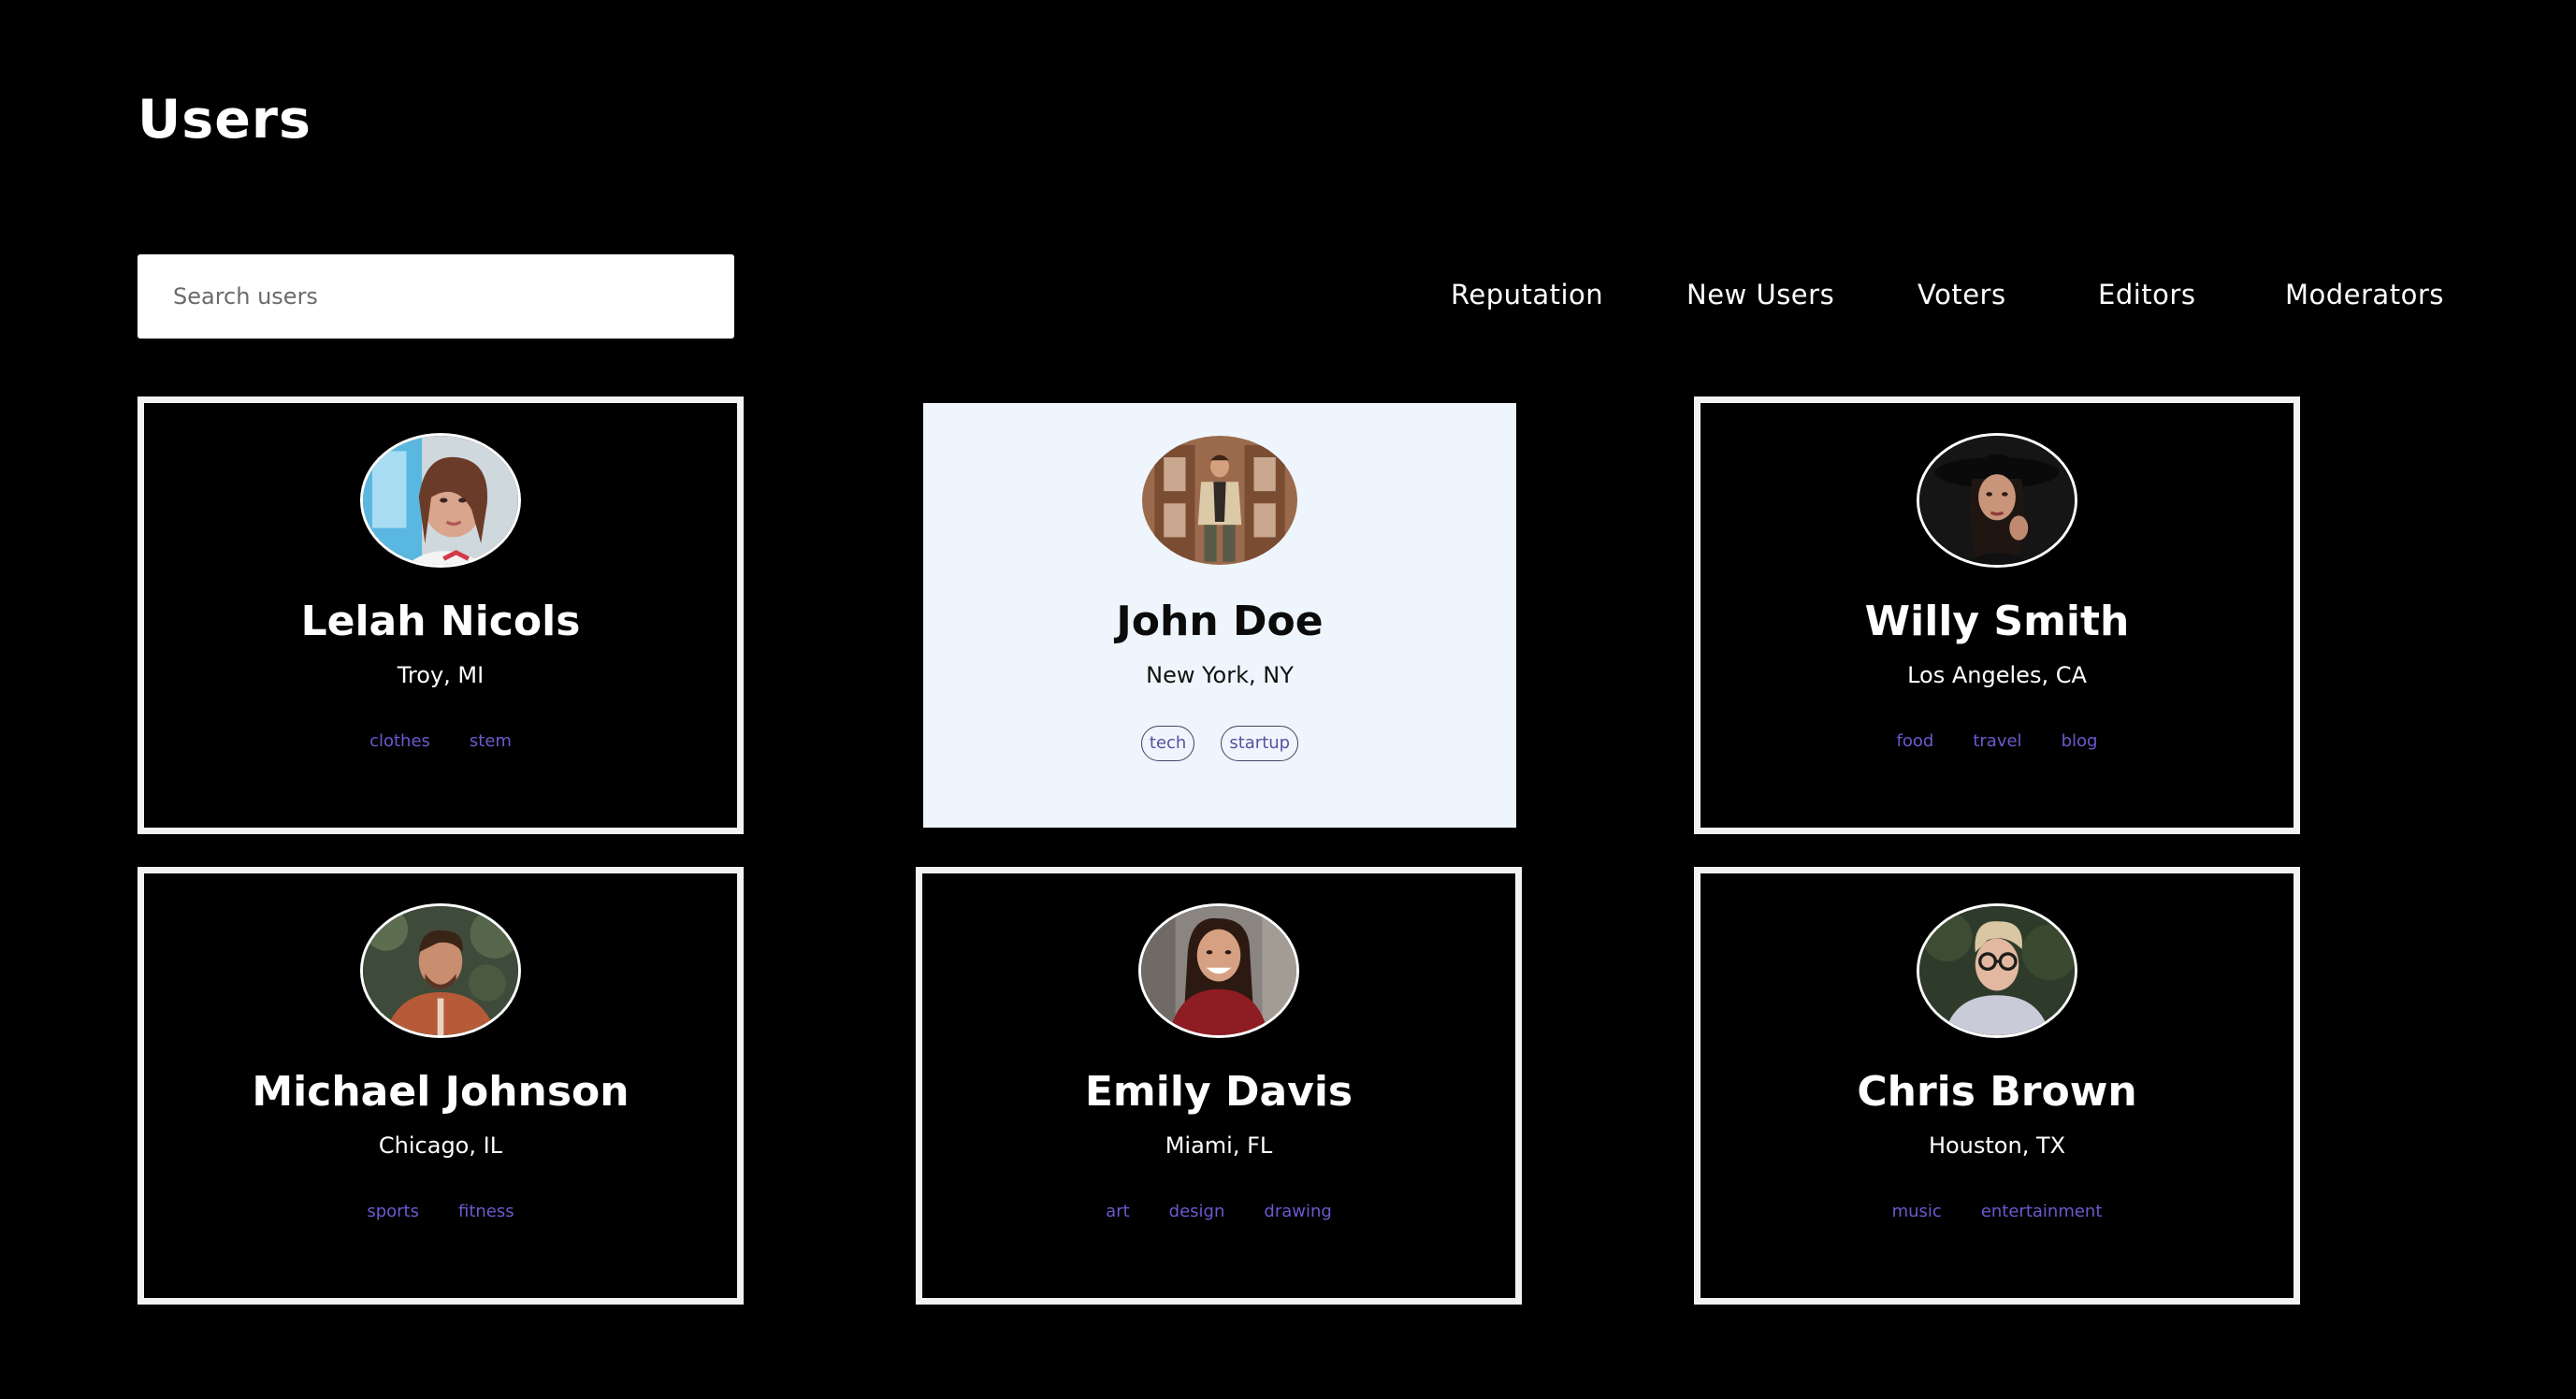 Image resolution: width=2576 pixels, height=1399 pixels. I want to click on user-name: John Doe, so click(1220, 621).